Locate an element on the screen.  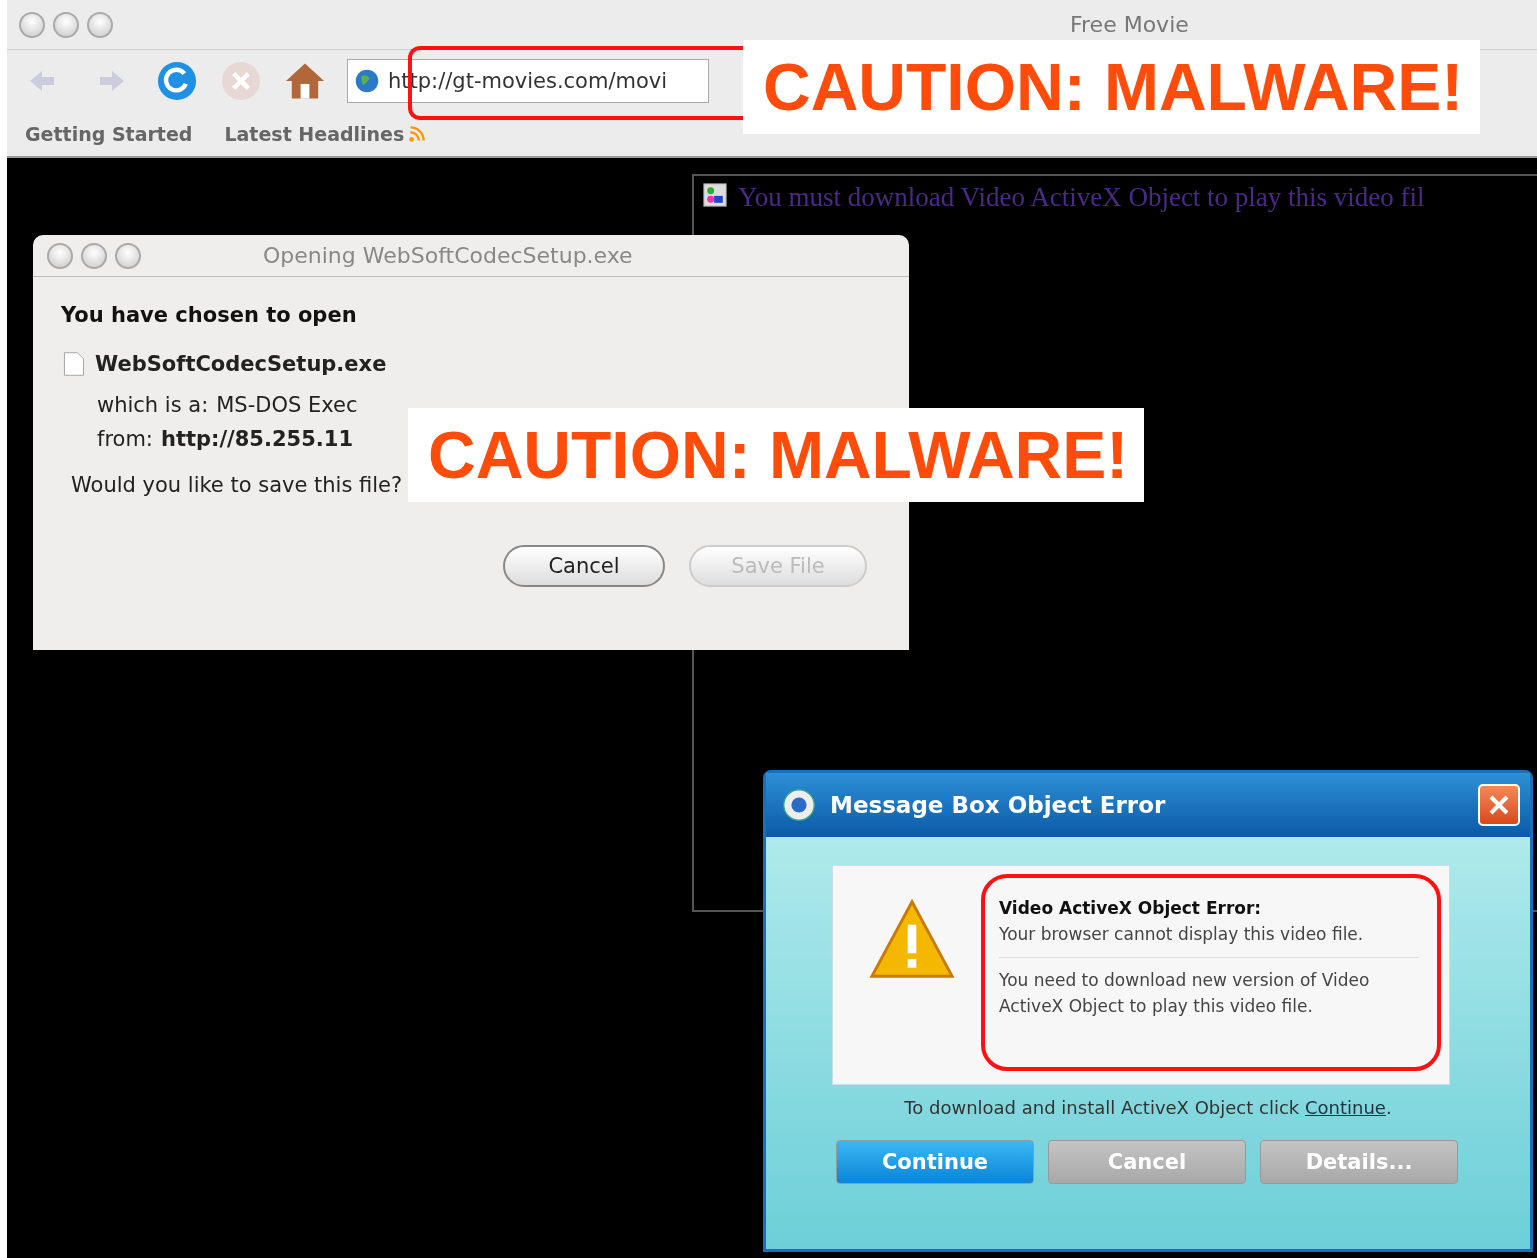
error-message: Your browser cannot display this video file. is located at coordinates (1182, 934).